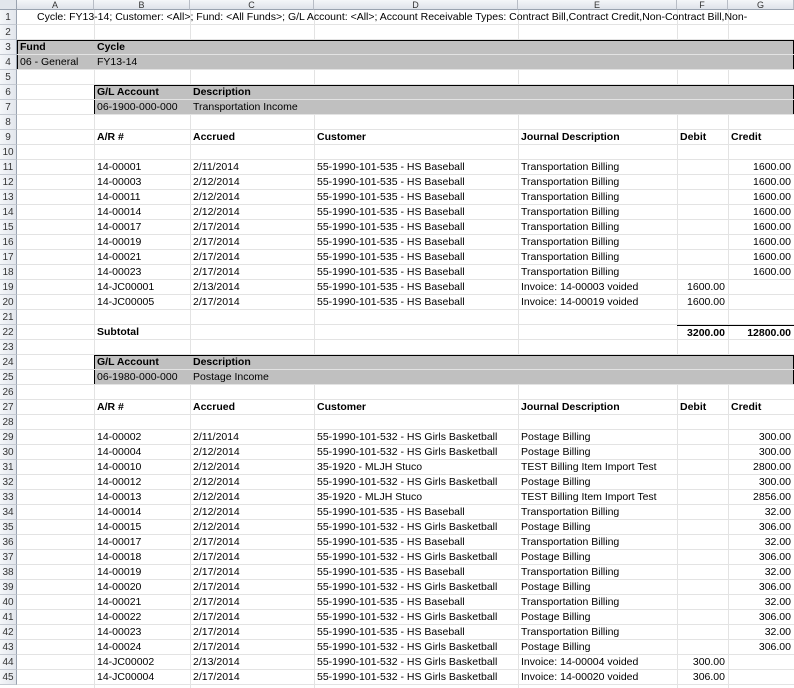 The width and height of the screenshot is (794, 688). What do you see at coordinates (252, 407) in the screenshot?
I see `accrued-header: Accrued` at bounding box center [252, 407].